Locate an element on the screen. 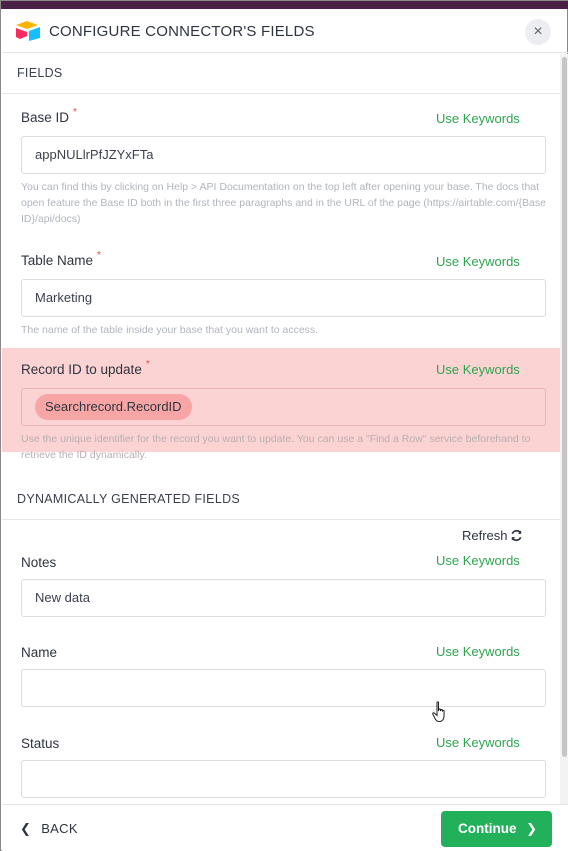 The width and height of the screenshot is (568, 851). airtable-logo-icon is located at coordinates (28, 31).